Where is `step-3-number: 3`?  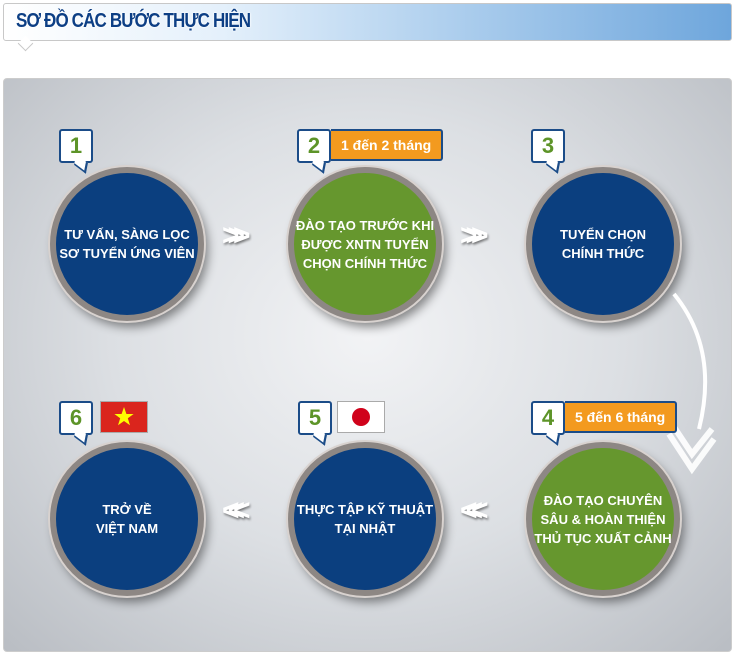 step-3-number: 3 is located at coordinates (548, 146).